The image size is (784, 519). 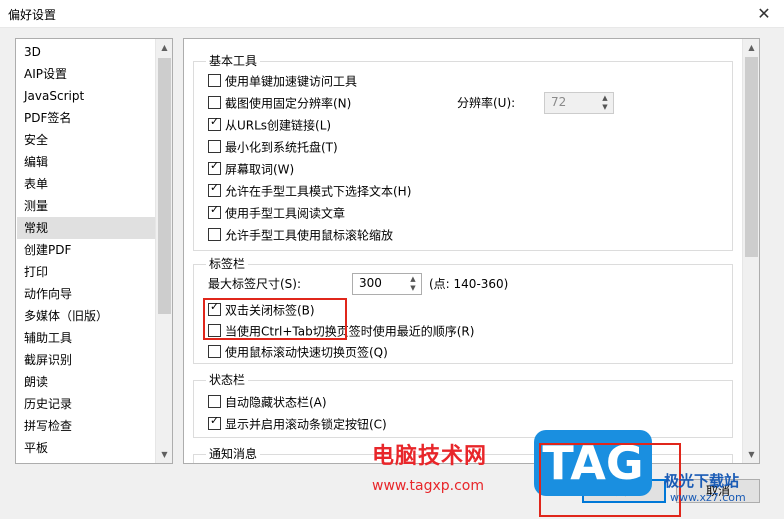 What do you see at coordinates (233, 61) in the screenshot?
I see `group-title: 基本工具` at bounding box center [233, 61].